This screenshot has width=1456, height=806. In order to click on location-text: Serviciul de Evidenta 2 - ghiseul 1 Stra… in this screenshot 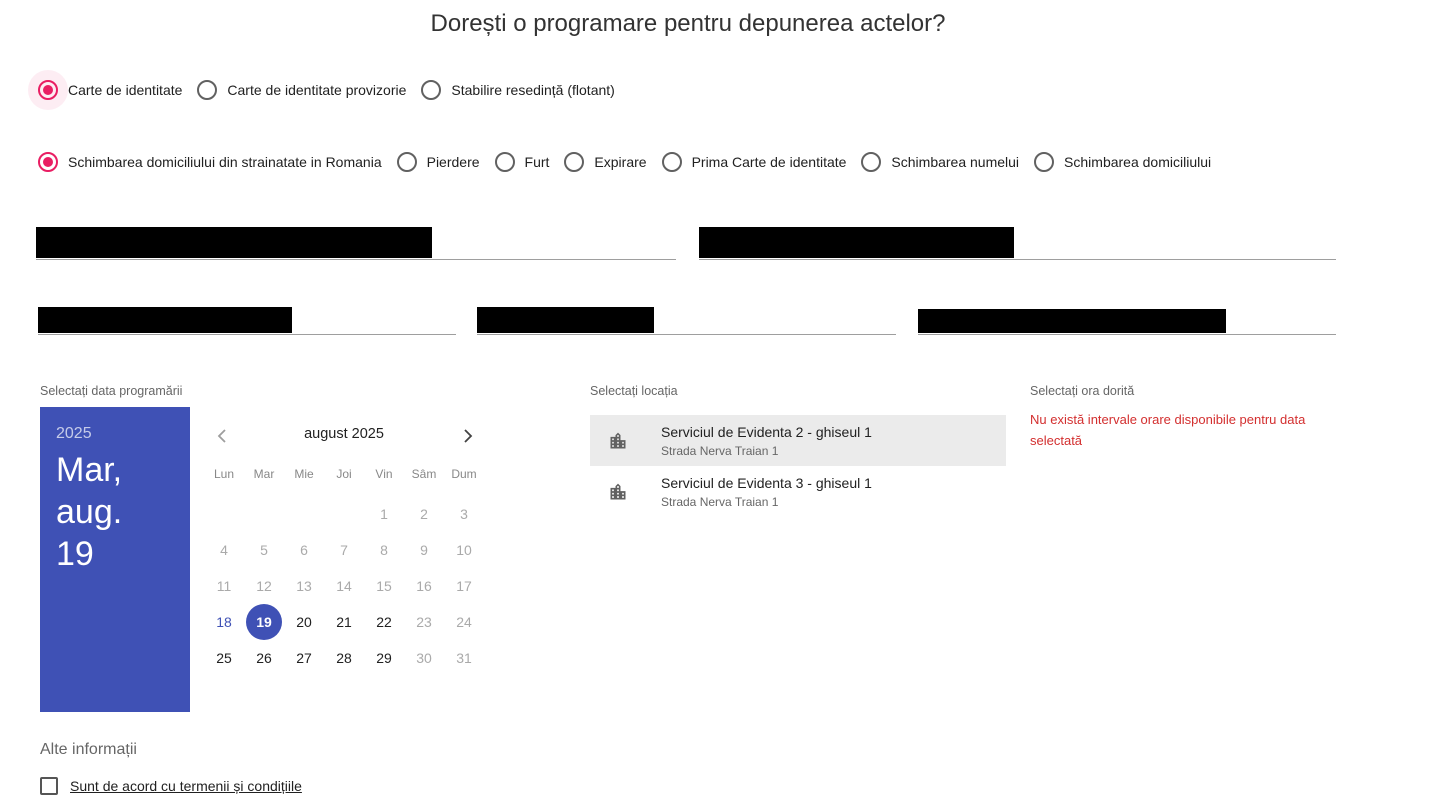, I will do `click(766, 441)`.